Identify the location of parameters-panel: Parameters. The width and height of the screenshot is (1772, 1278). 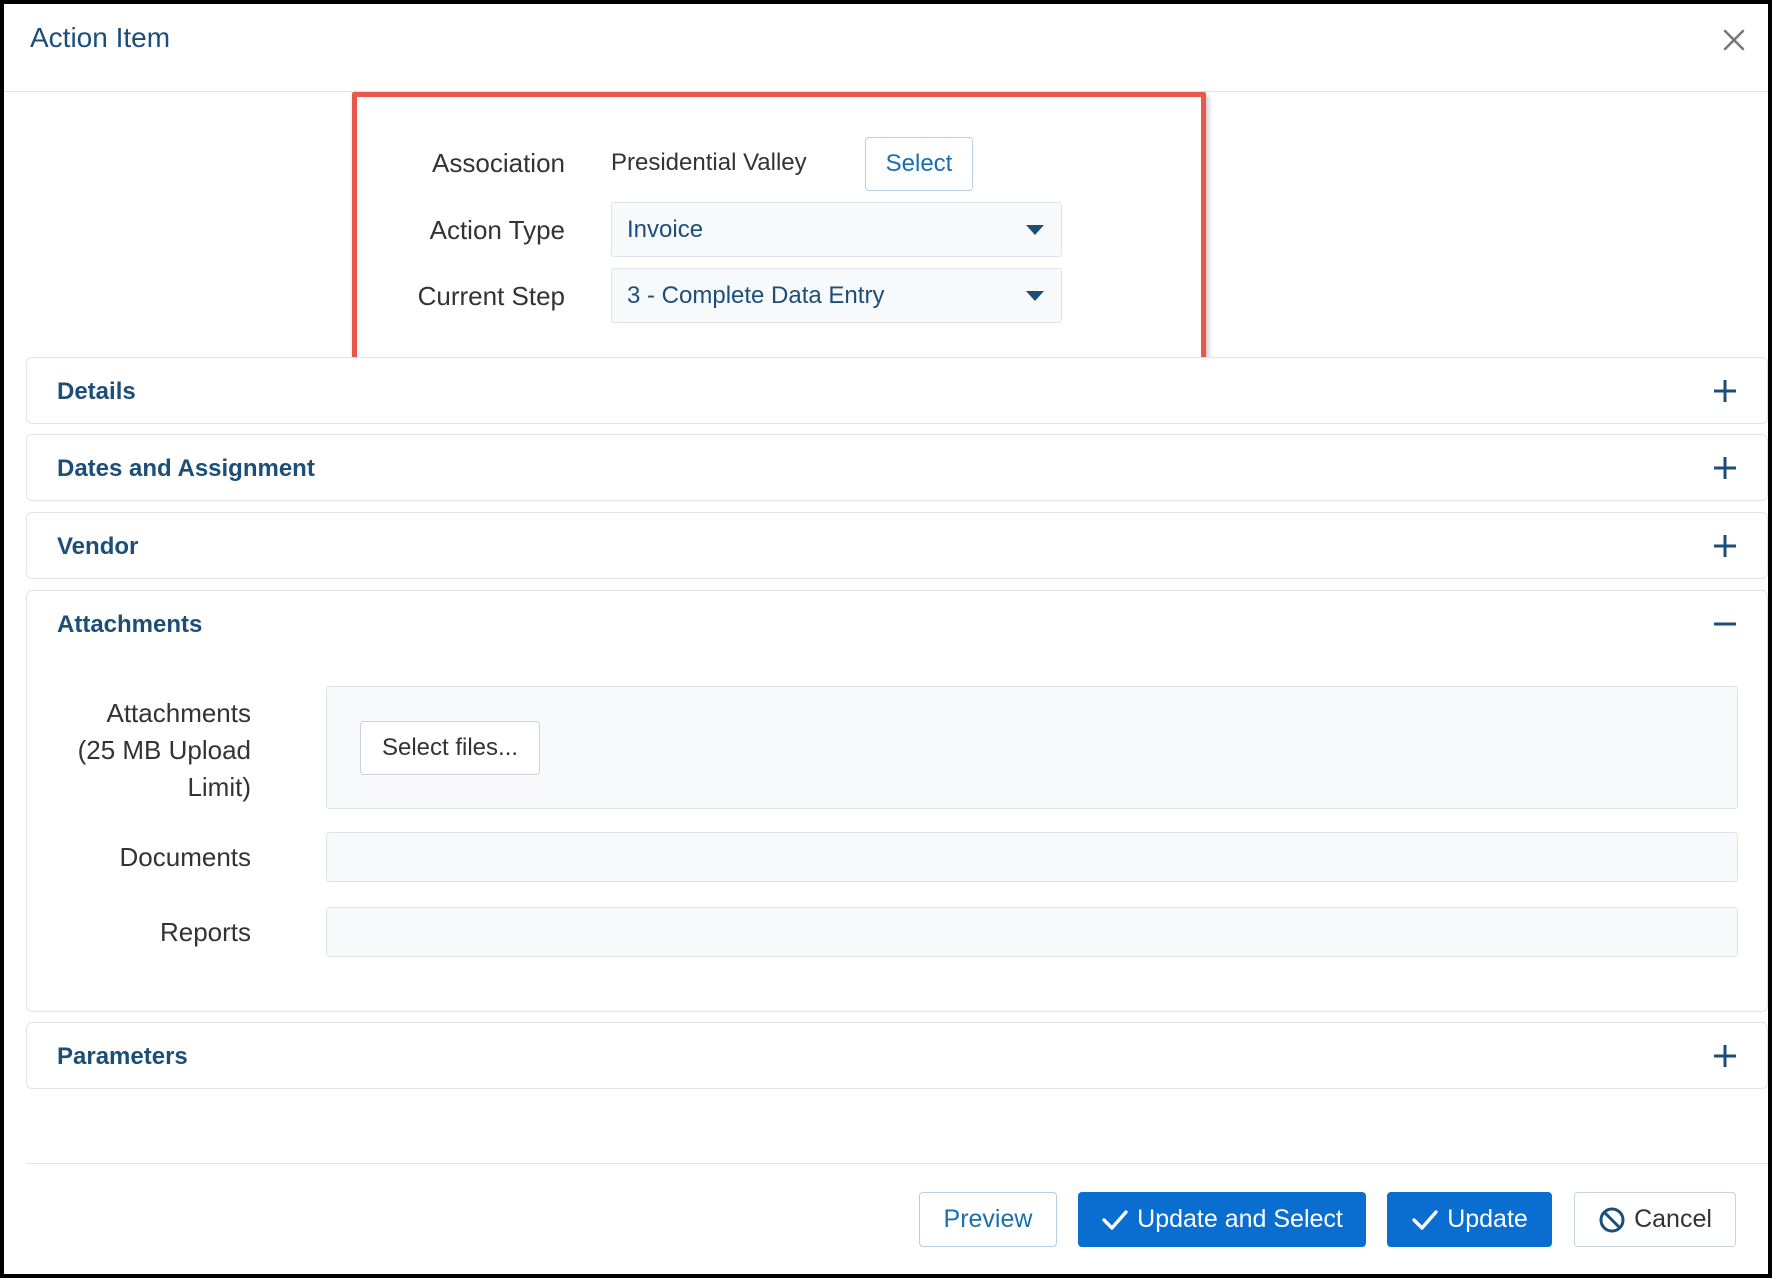
(897, 1055).